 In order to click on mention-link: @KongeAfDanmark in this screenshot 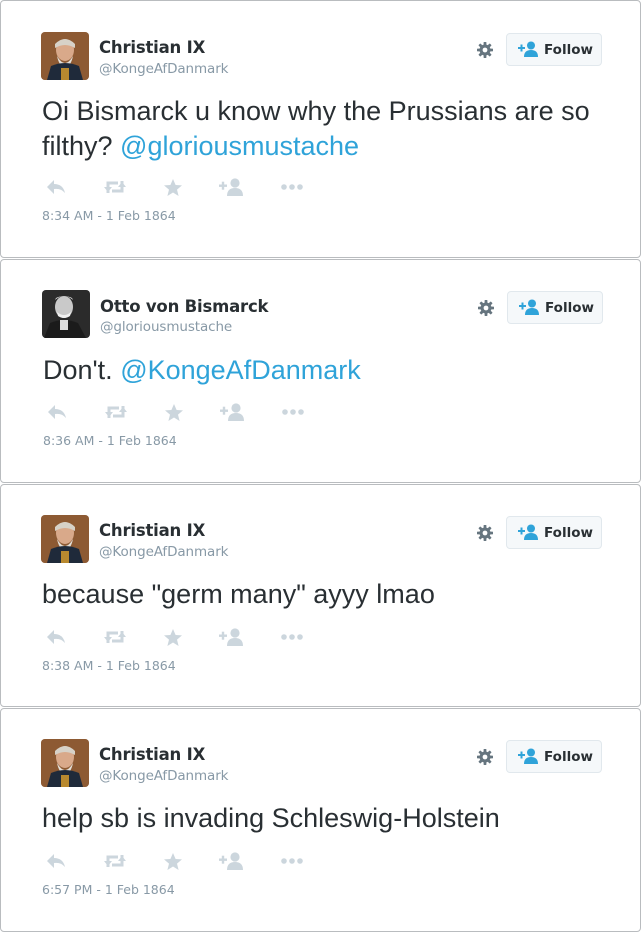, I will do `click(240, 370)`.